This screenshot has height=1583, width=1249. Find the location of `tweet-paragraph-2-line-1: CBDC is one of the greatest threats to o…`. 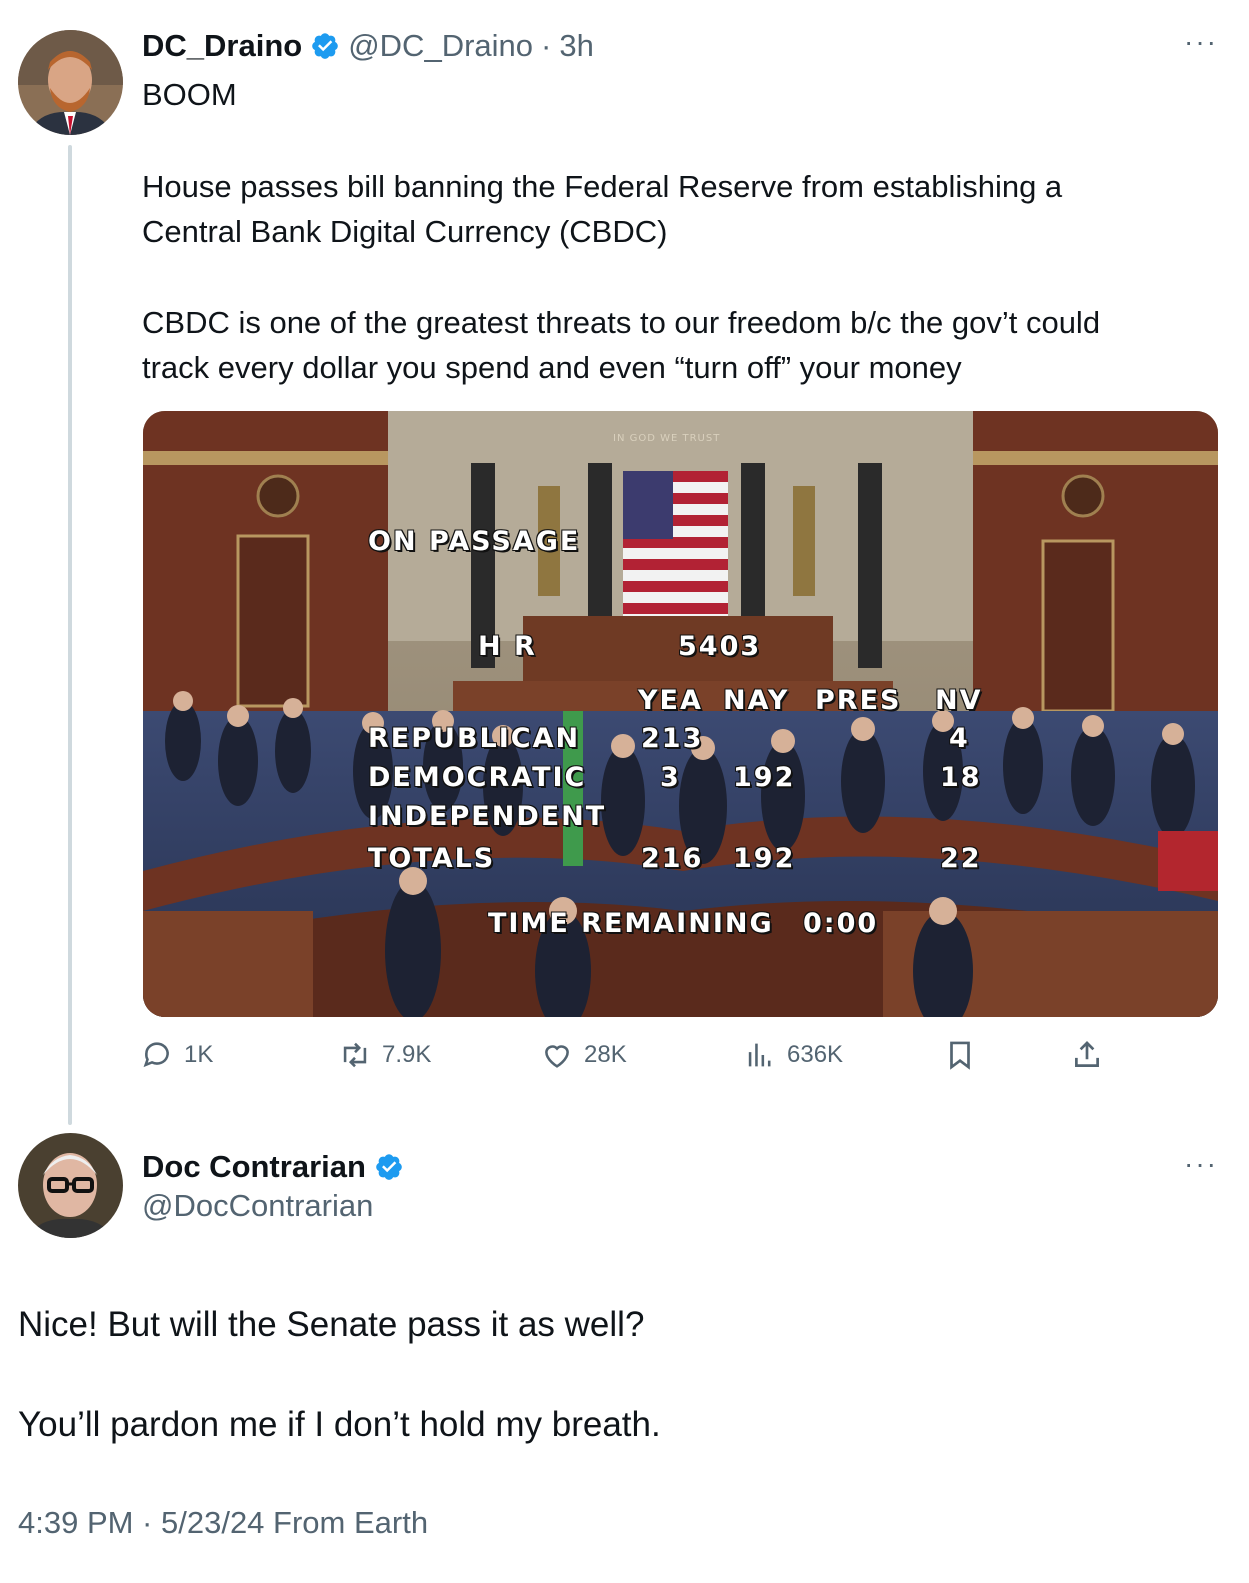

tweet-paragraph-2-line-1: CBDC is one of the greatest threats to o… is located at coordinates (621, 322).